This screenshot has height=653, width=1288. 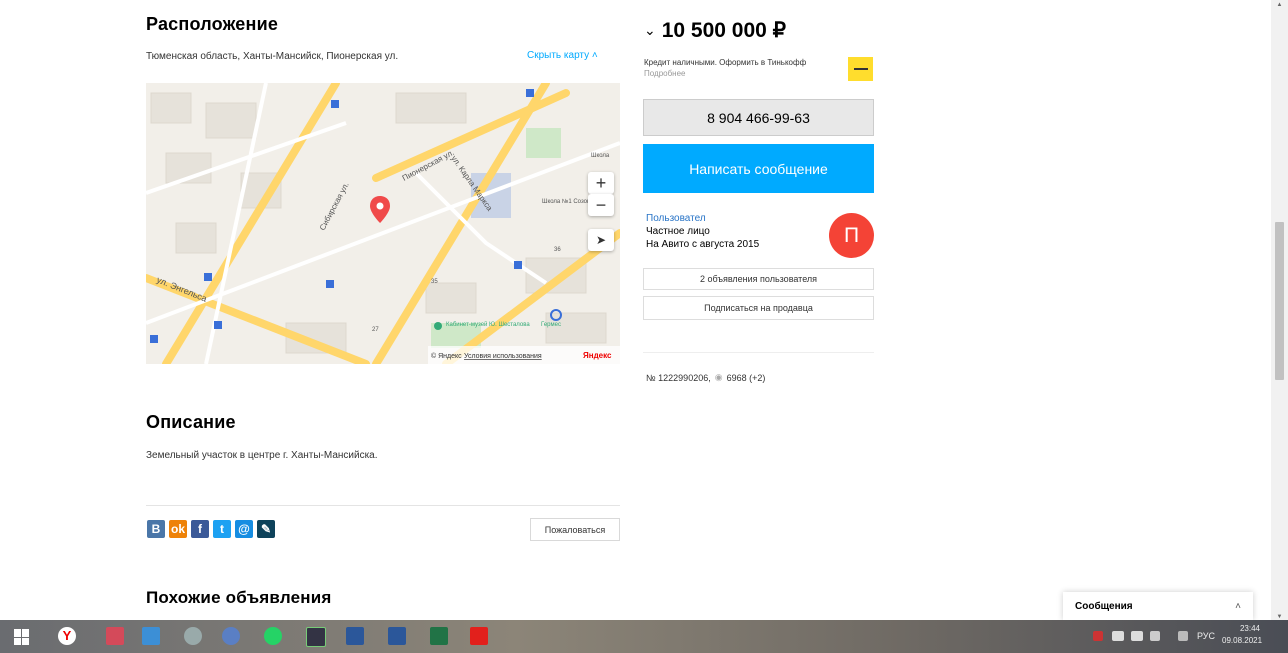 What do you see at coordinates (758, 308) in the screenshot?
I see `subscribe-button: Подписаться на продавца` at bounding box center [758, 308].